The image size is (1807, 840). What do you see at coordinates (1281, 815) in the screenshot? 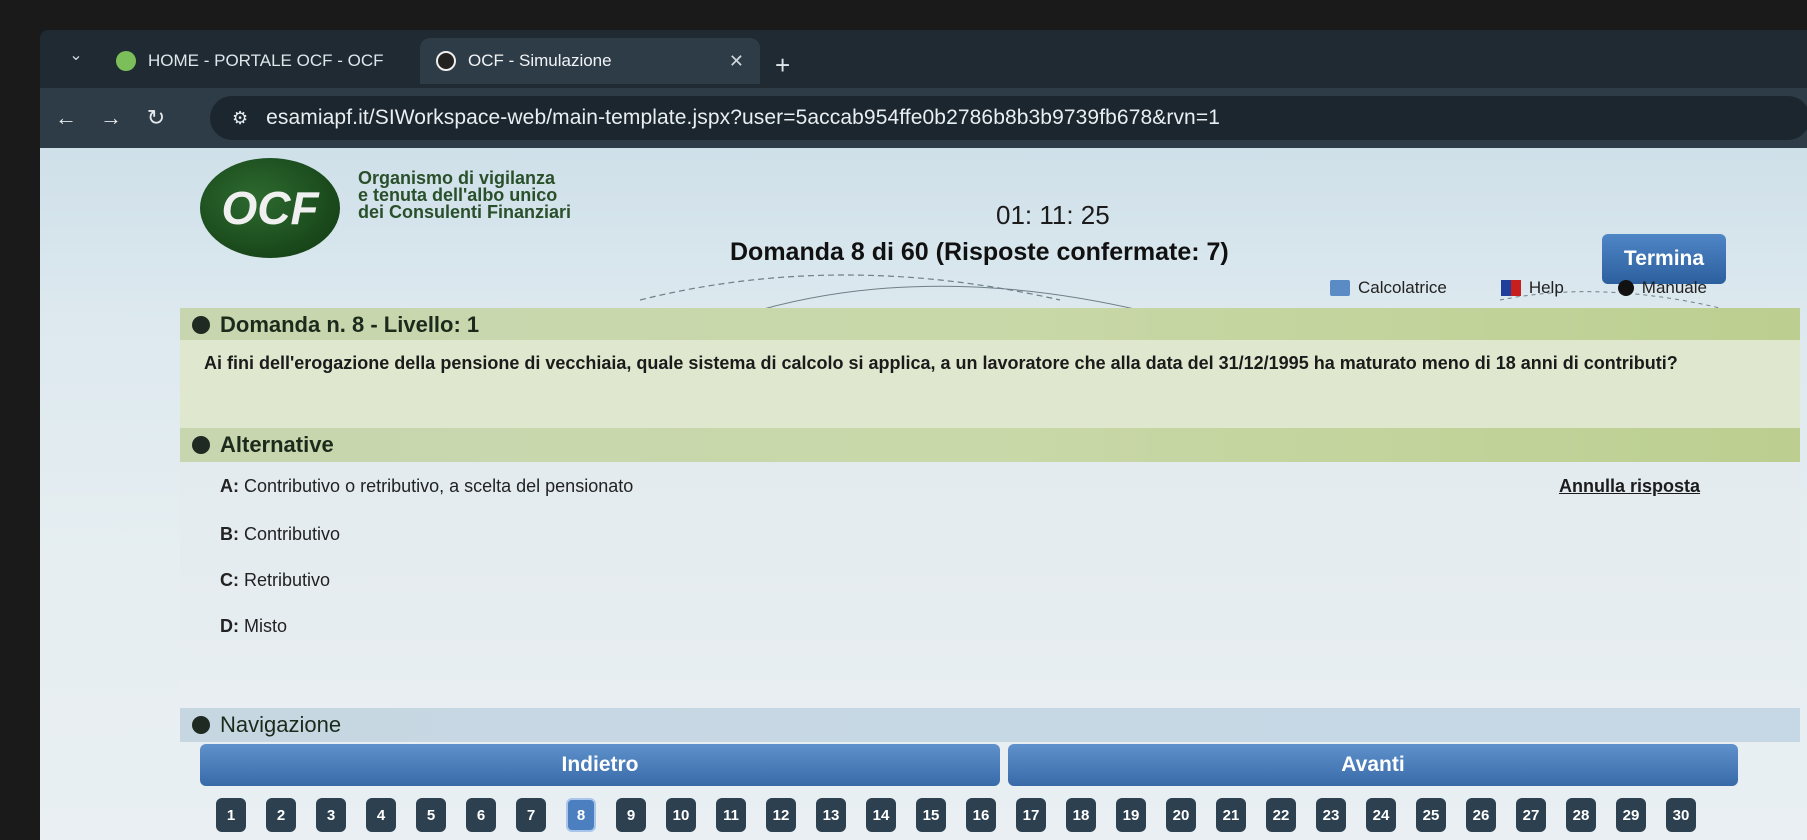
I see `question-number-button: 22` at bounding box center [1281, 815].